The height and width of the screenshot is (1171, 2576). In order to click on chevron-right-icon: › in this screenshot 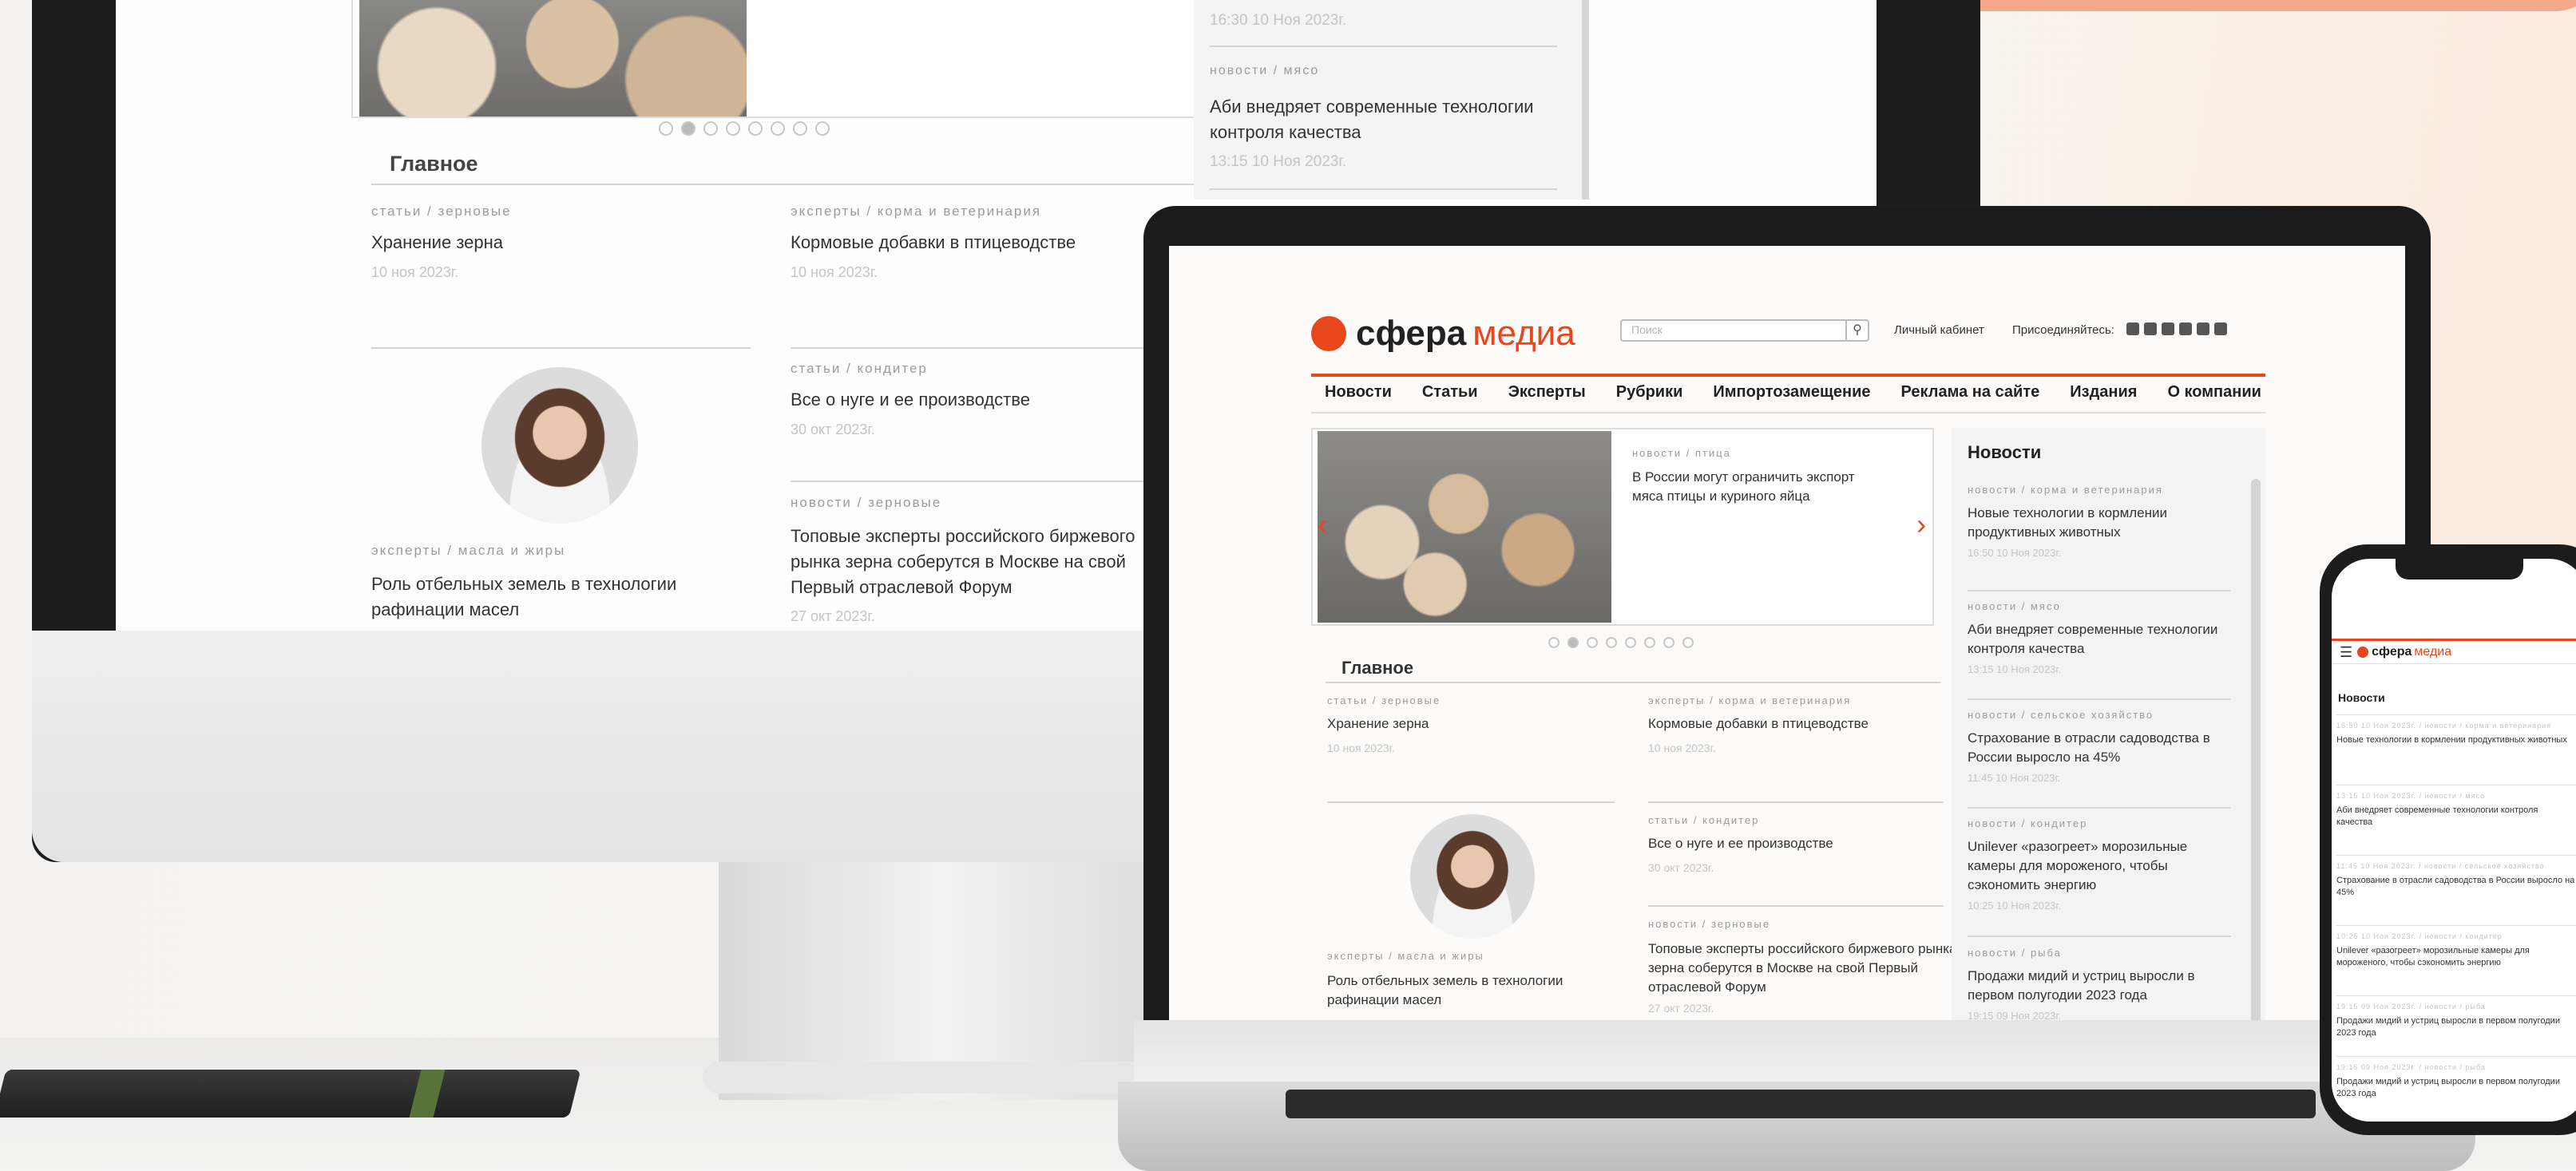, I will do `click(1921, 524)`.